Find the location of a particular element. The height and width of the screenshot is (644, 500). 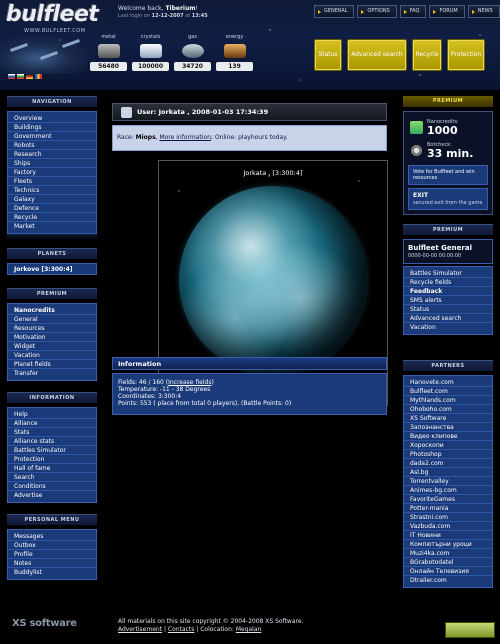

contacts-link: Contacts is located at coordinates (181, 629).